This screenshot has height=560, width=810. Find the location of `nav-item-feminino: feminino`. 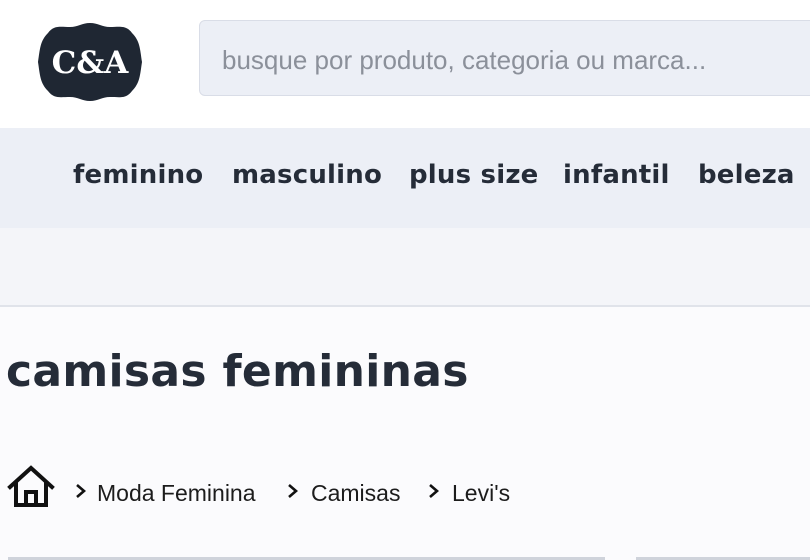

nav-item-feminino: feminino is located at coordinates (138, 175).